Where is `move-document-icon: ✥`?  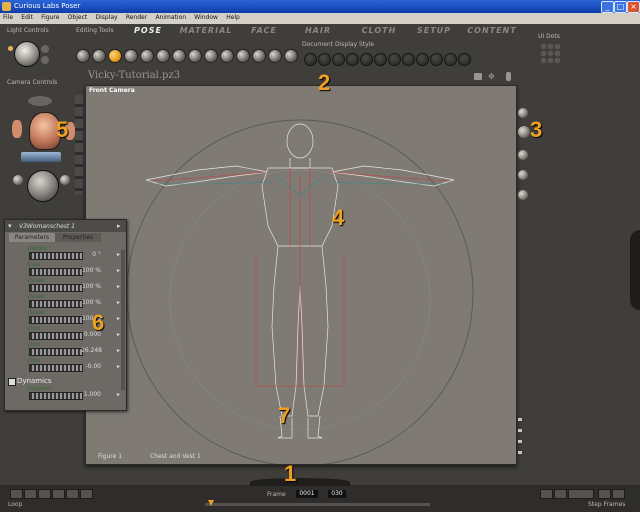
move-document-icon: ✥ is located at coordinates (494, 77).